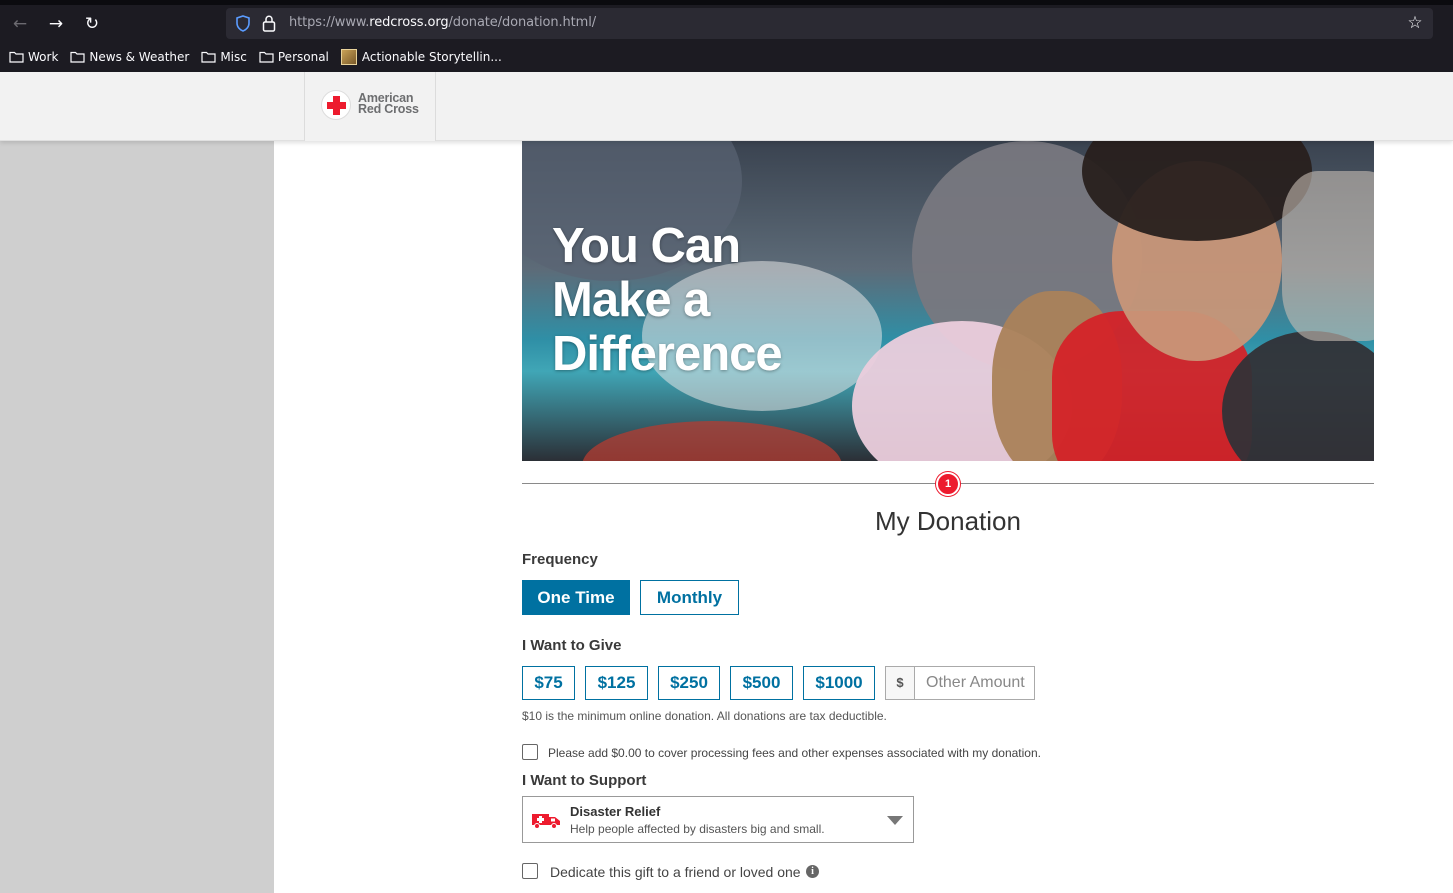 The width and height of the screenshot is (1453, 893). I want to click on step-number-badge: 1, so click(948, 484).